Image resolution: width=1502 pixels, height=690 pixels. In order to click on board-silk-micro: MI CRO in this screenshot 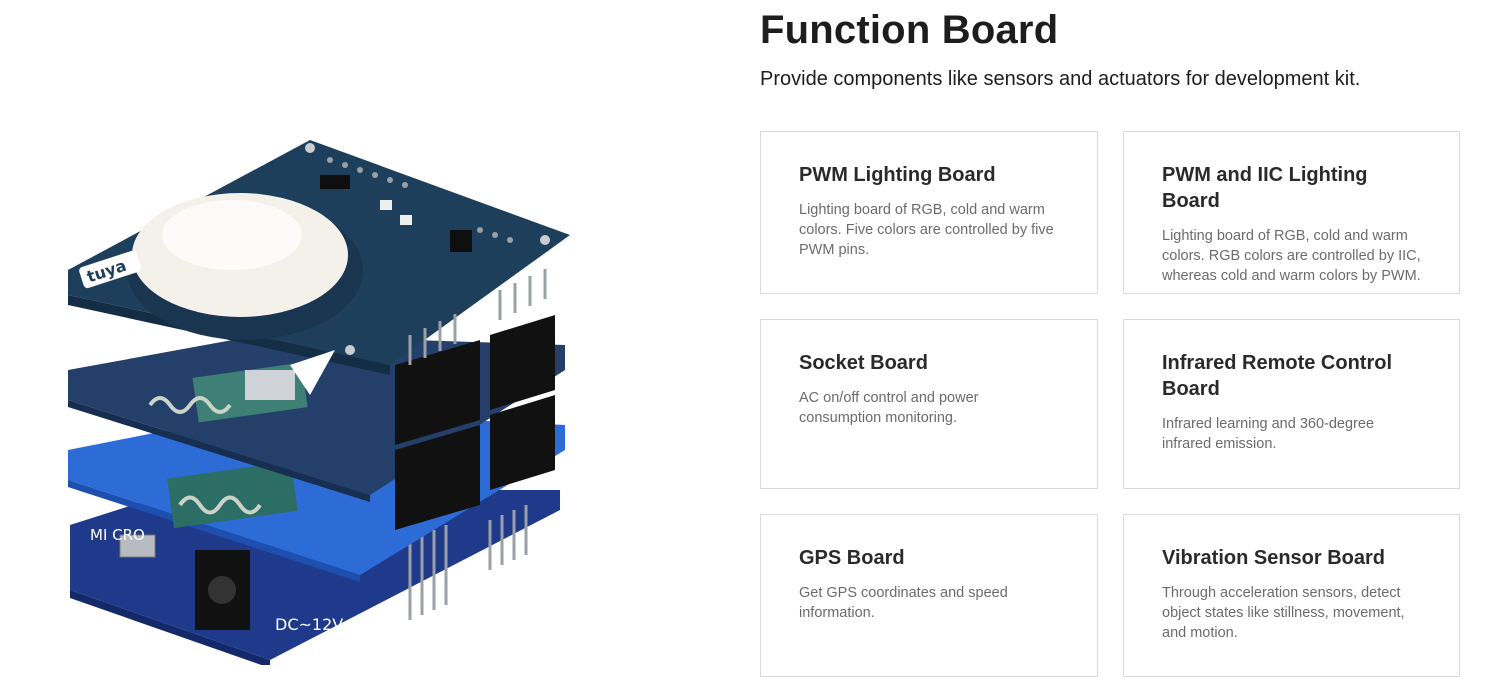, I will do `click(117, 535)`.